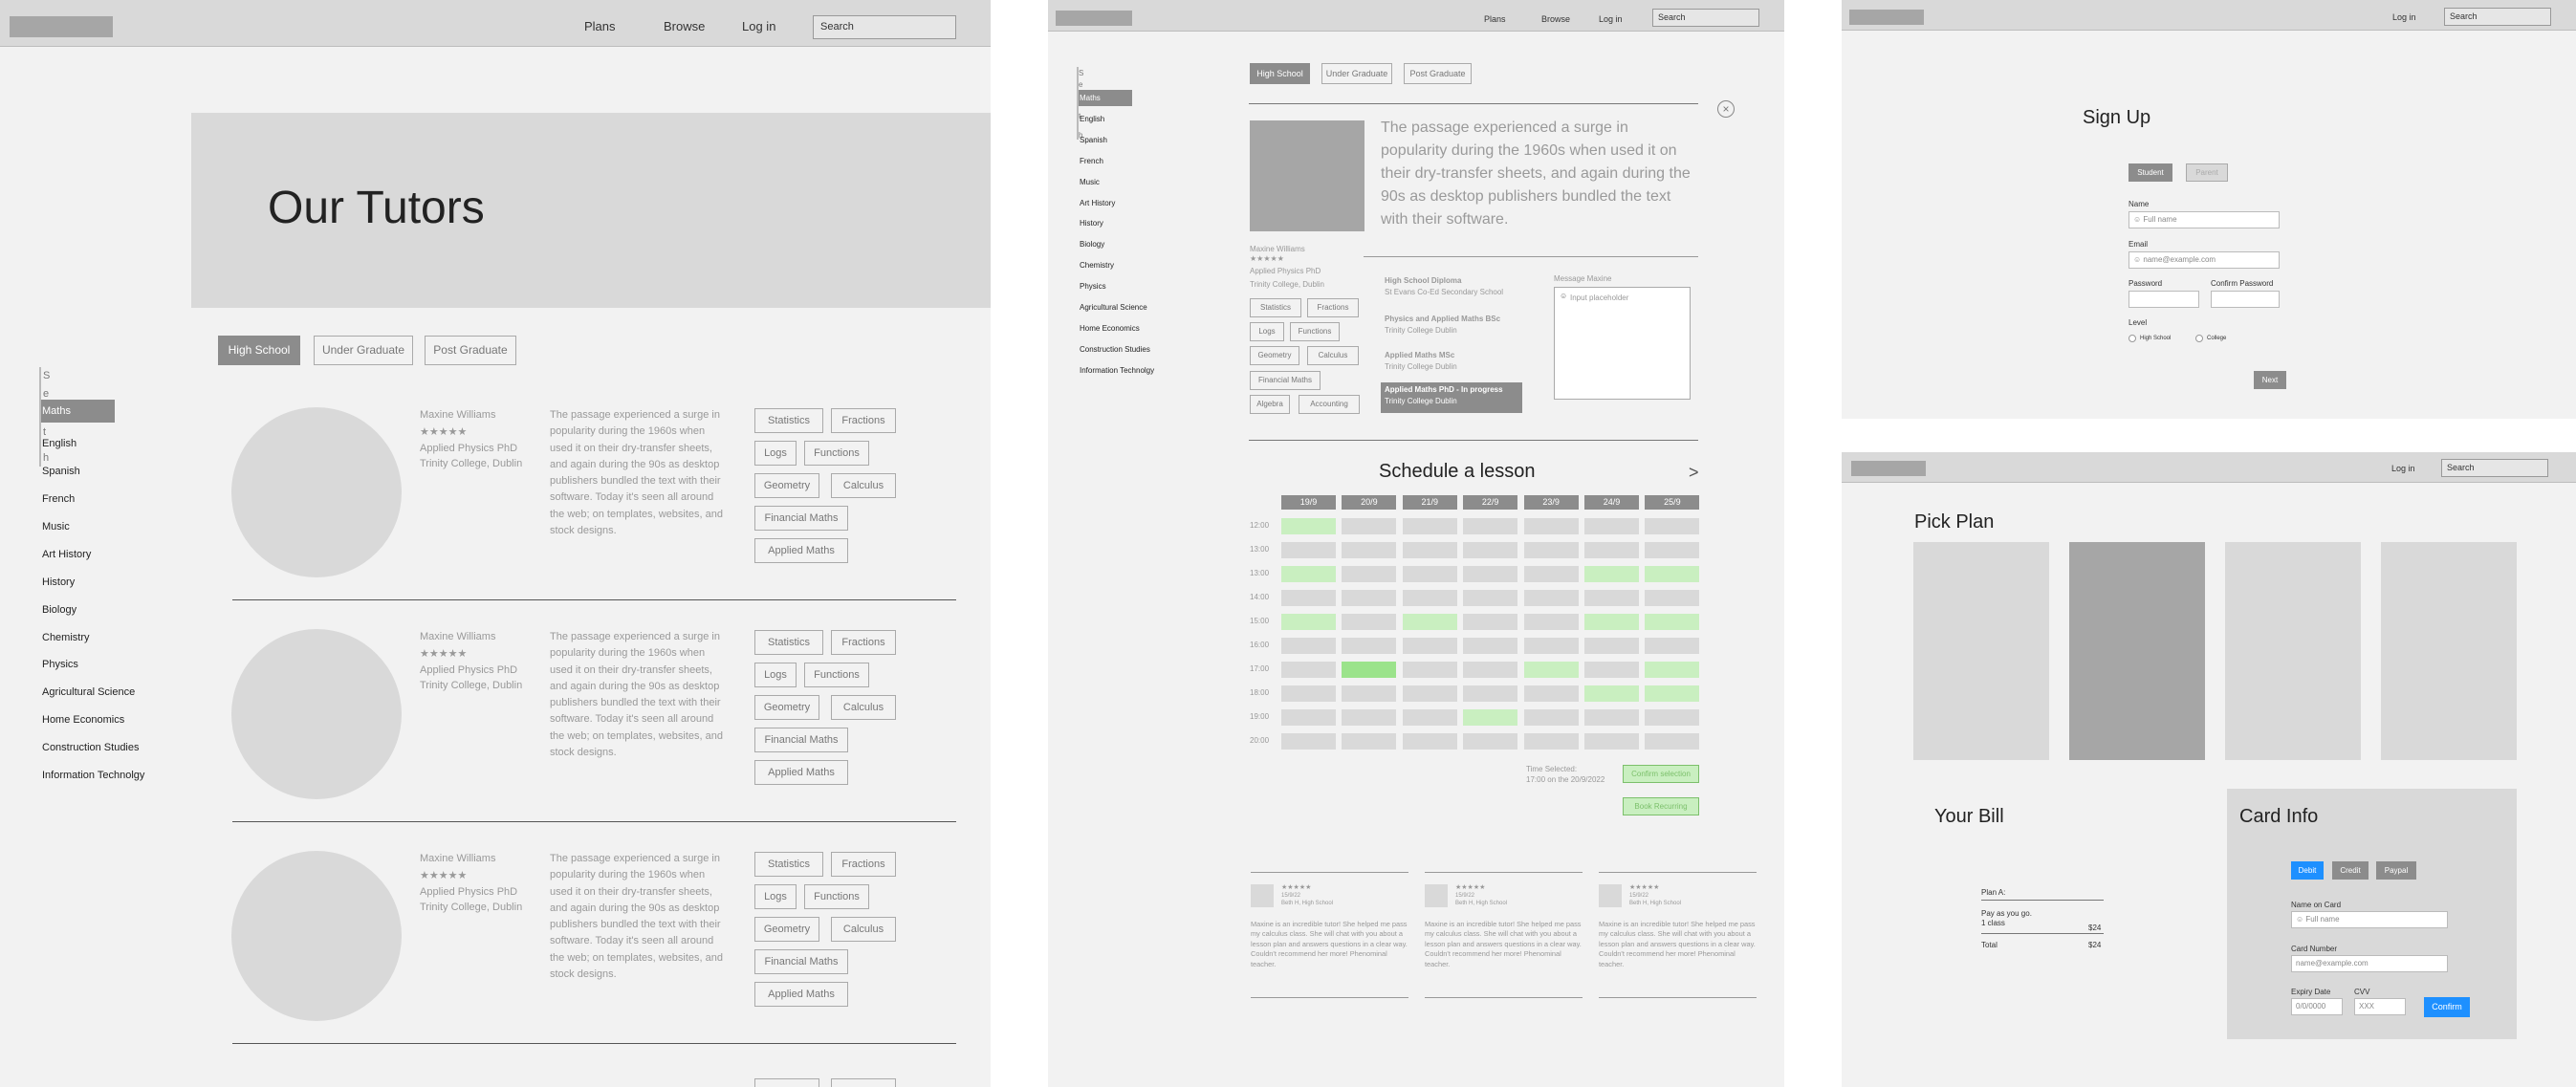 Image resolution: width=2576 pixels, height=1087 pixels. Describe the element at coordinates (2204, 219) in the screenshot. I see `name-field: ☺ Full name` at that location.